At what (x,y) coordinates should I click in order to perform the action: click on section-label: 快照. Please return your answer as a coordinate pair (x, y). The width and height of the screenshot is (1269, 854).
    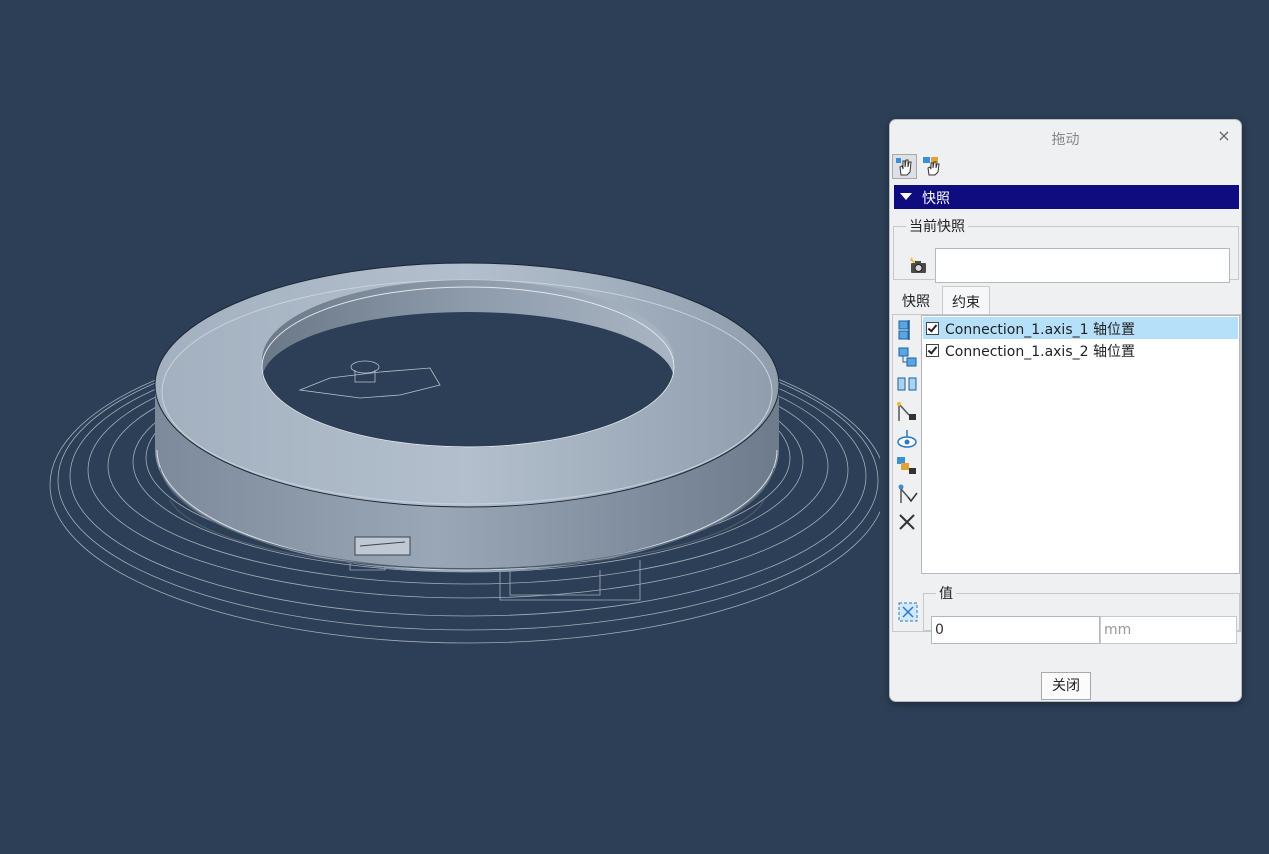
    Looking at the image, I should click on (936, 199).